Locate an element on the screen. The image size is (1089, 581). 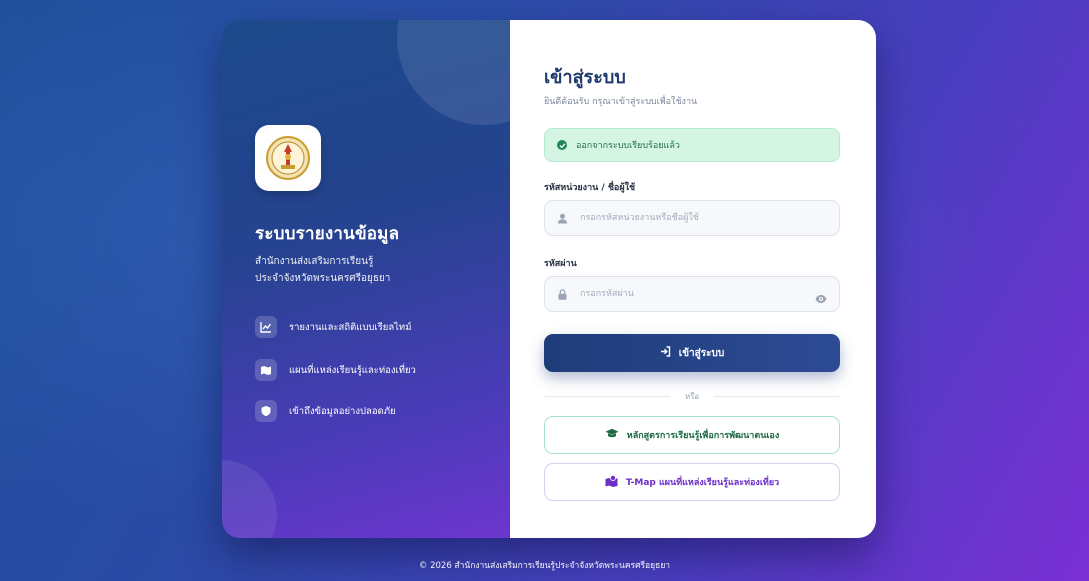
feature-label: รายงานและสถิติแบบเรียลไทม์ is located at coordinates (350, 327).